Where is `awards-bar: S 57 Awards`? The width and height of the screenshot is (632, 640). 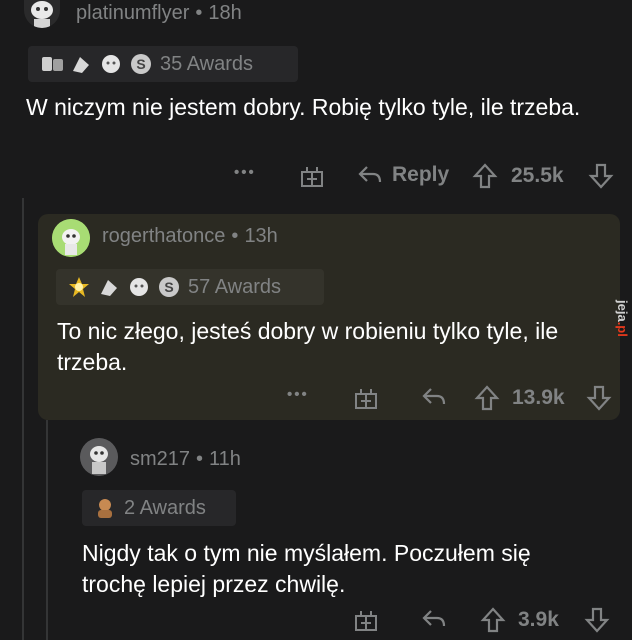 awards-bar: S 57 Awards is located at coordinates (190, 287).